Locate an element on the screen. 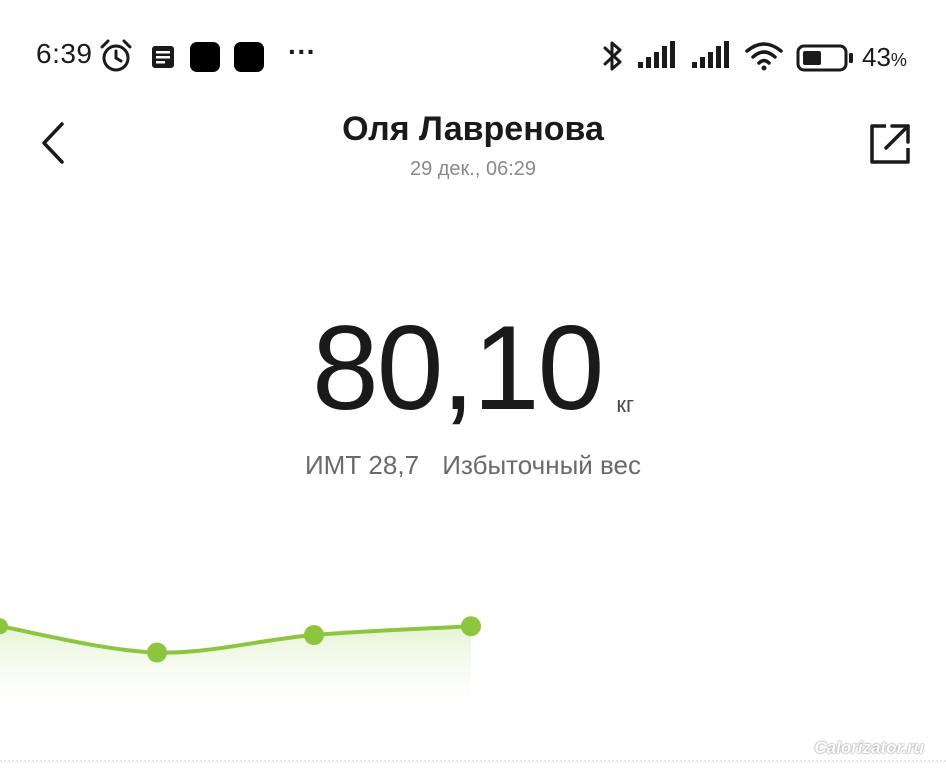  watermark: Calorizator.ru is located at coordinates (869, 747).